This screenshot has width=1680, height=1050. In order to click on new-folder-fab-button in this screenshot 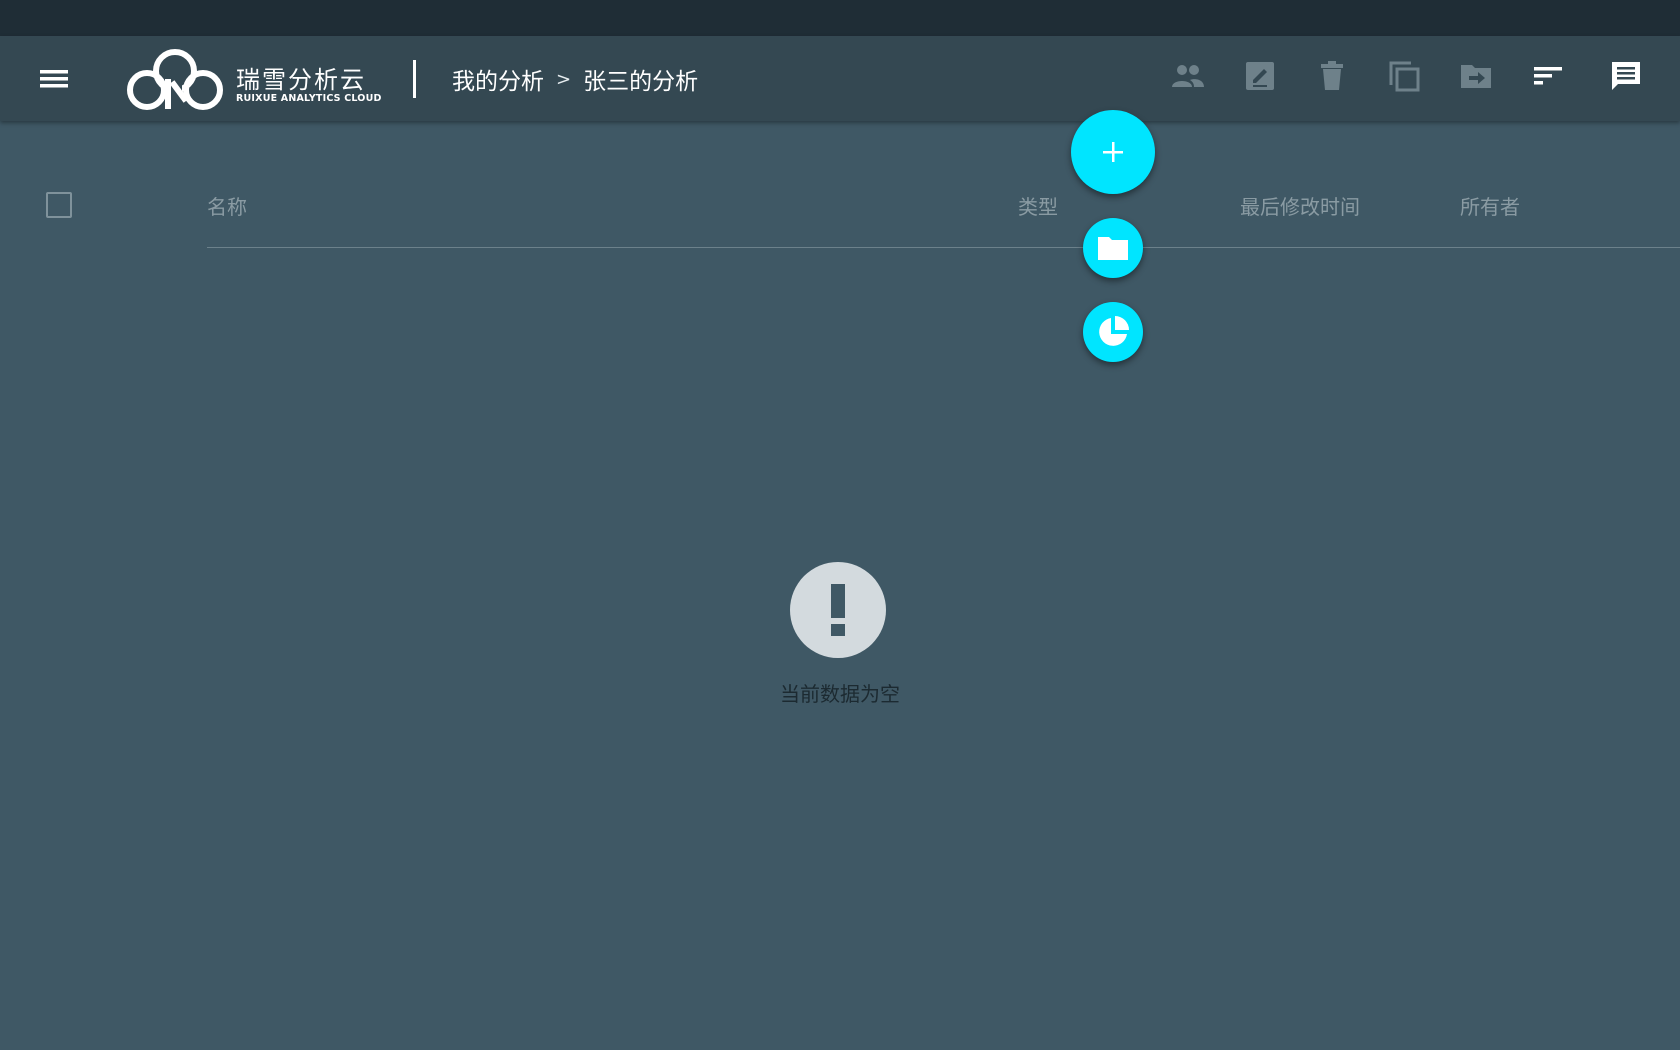, I will do `click(1113, 248)`.